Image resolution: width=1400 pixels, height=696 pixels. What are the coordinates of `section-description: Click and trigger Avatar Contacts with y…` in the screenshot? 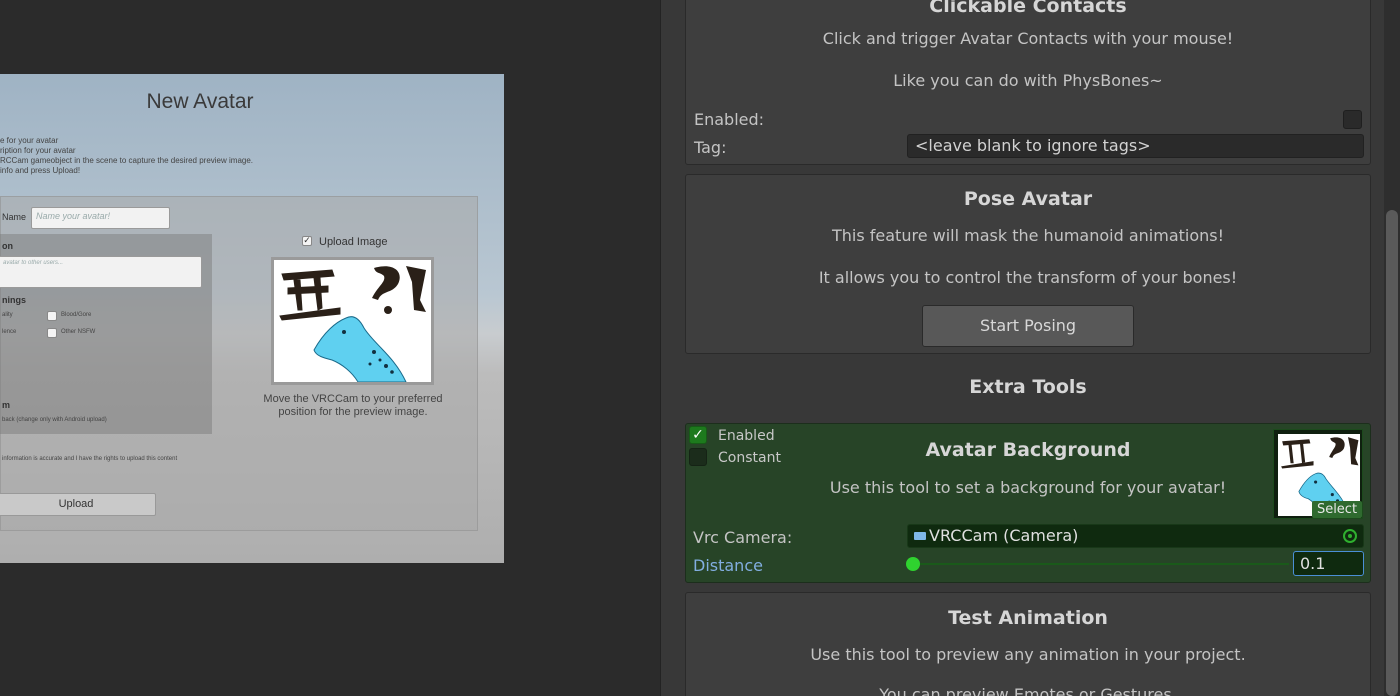 It's located at (1028, 38).